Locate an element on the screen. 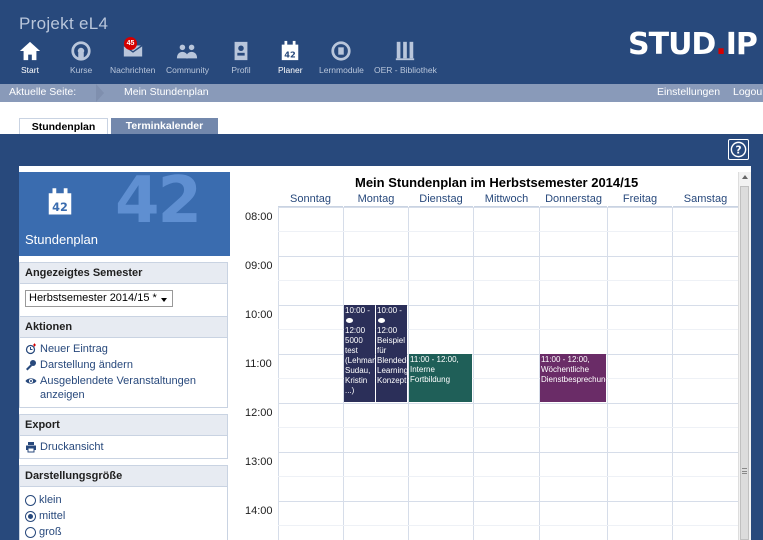 The width and height of the screenshot is (763, 540). chevron-down-icon is located at coordinates (164, 300).